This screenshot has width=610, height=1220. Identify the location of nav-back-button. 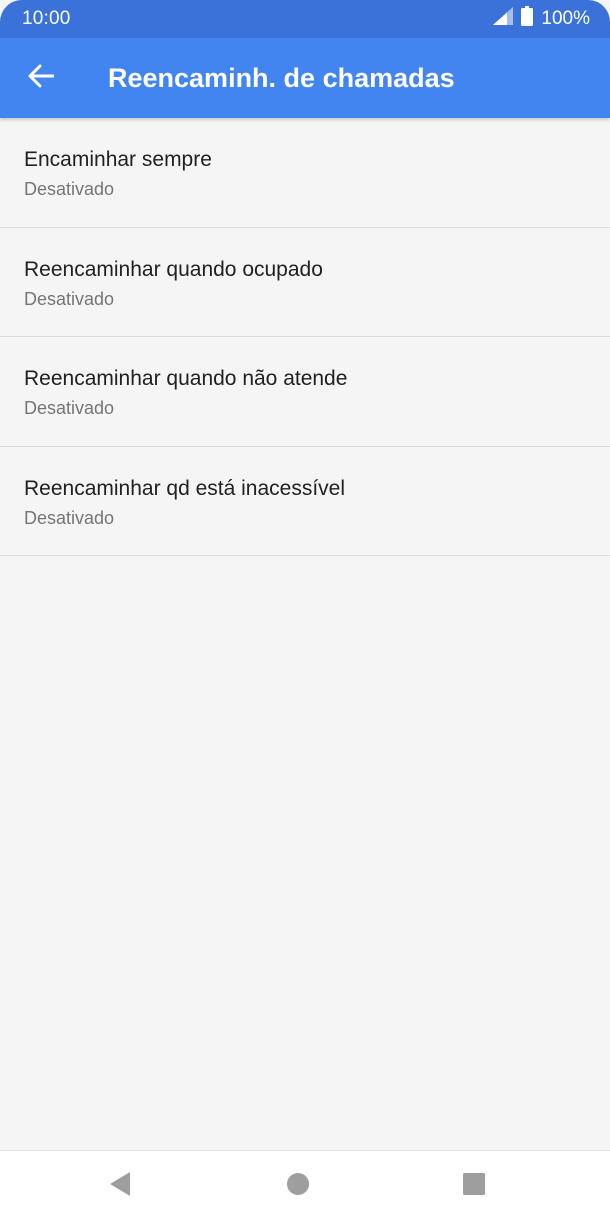
(120, 1186).